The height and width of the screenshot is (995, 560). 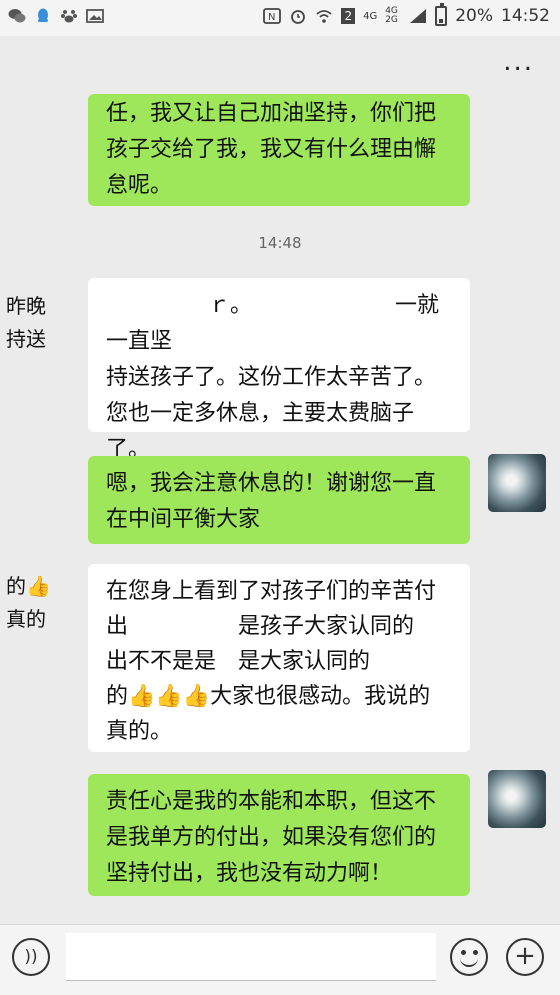 What do you see at coordinates (406, 14) in the screenshot?
I see `status-right-icons: N 2 4G 4G 2G 20% 14:52` at bounding box center [406, 14].